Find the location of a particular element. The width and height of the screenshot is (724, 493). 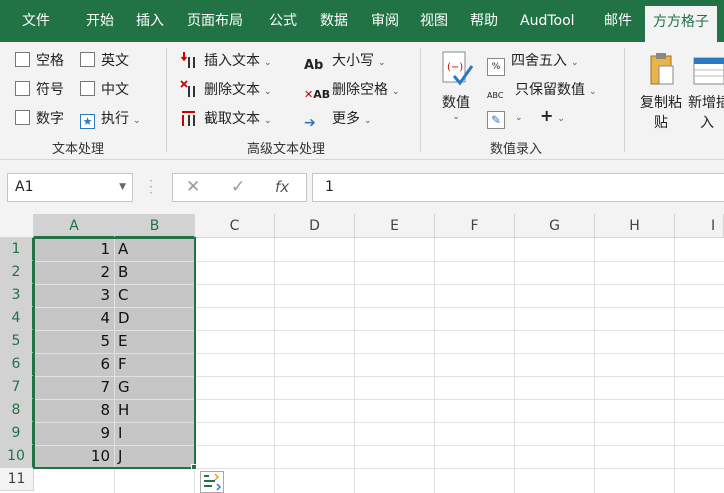

checkbox-chinese: 中文 is located at coordinates (104, 89).